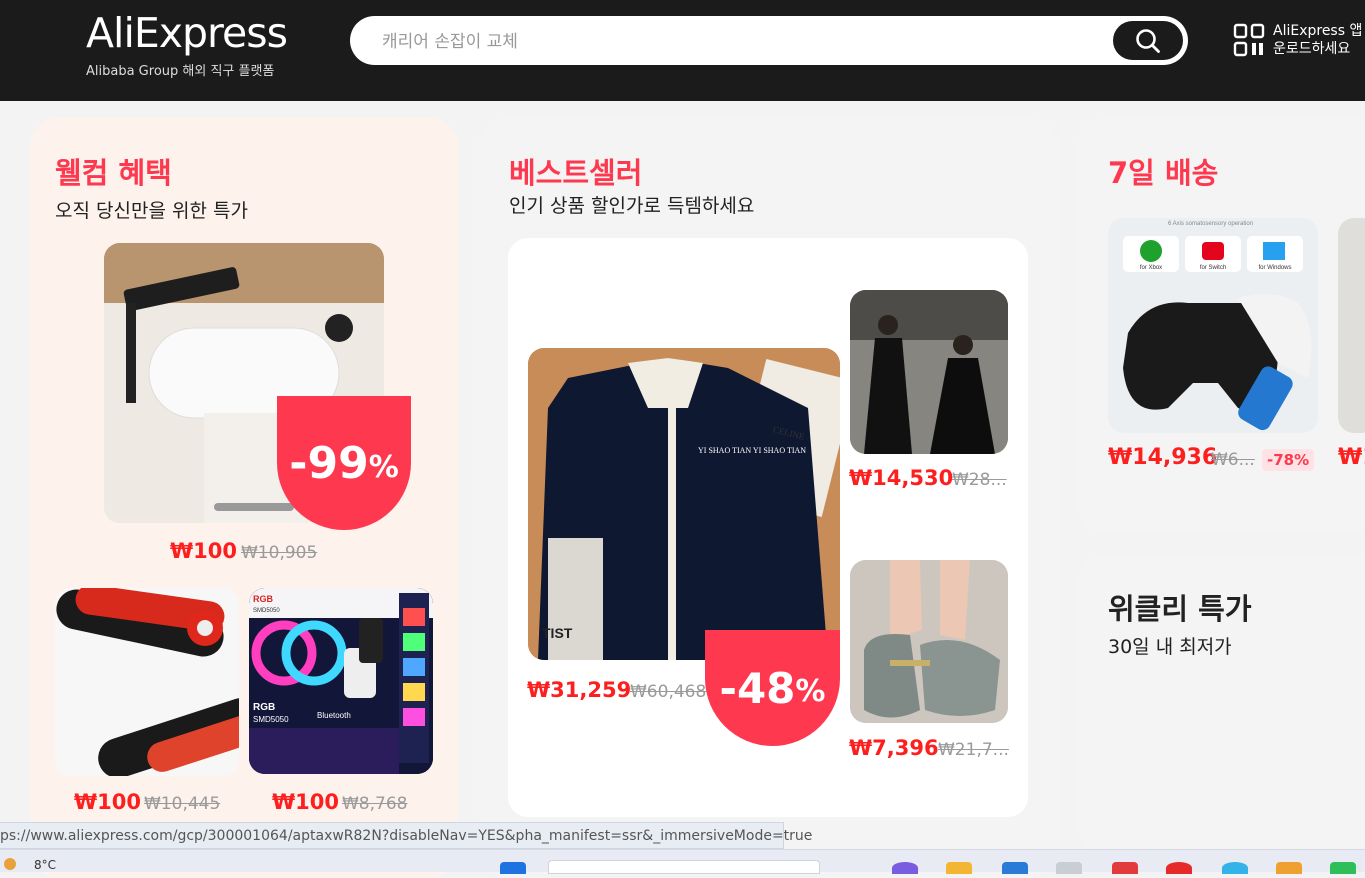  I want to click on platform-label-windows: for Windows, so click(1274, 268).